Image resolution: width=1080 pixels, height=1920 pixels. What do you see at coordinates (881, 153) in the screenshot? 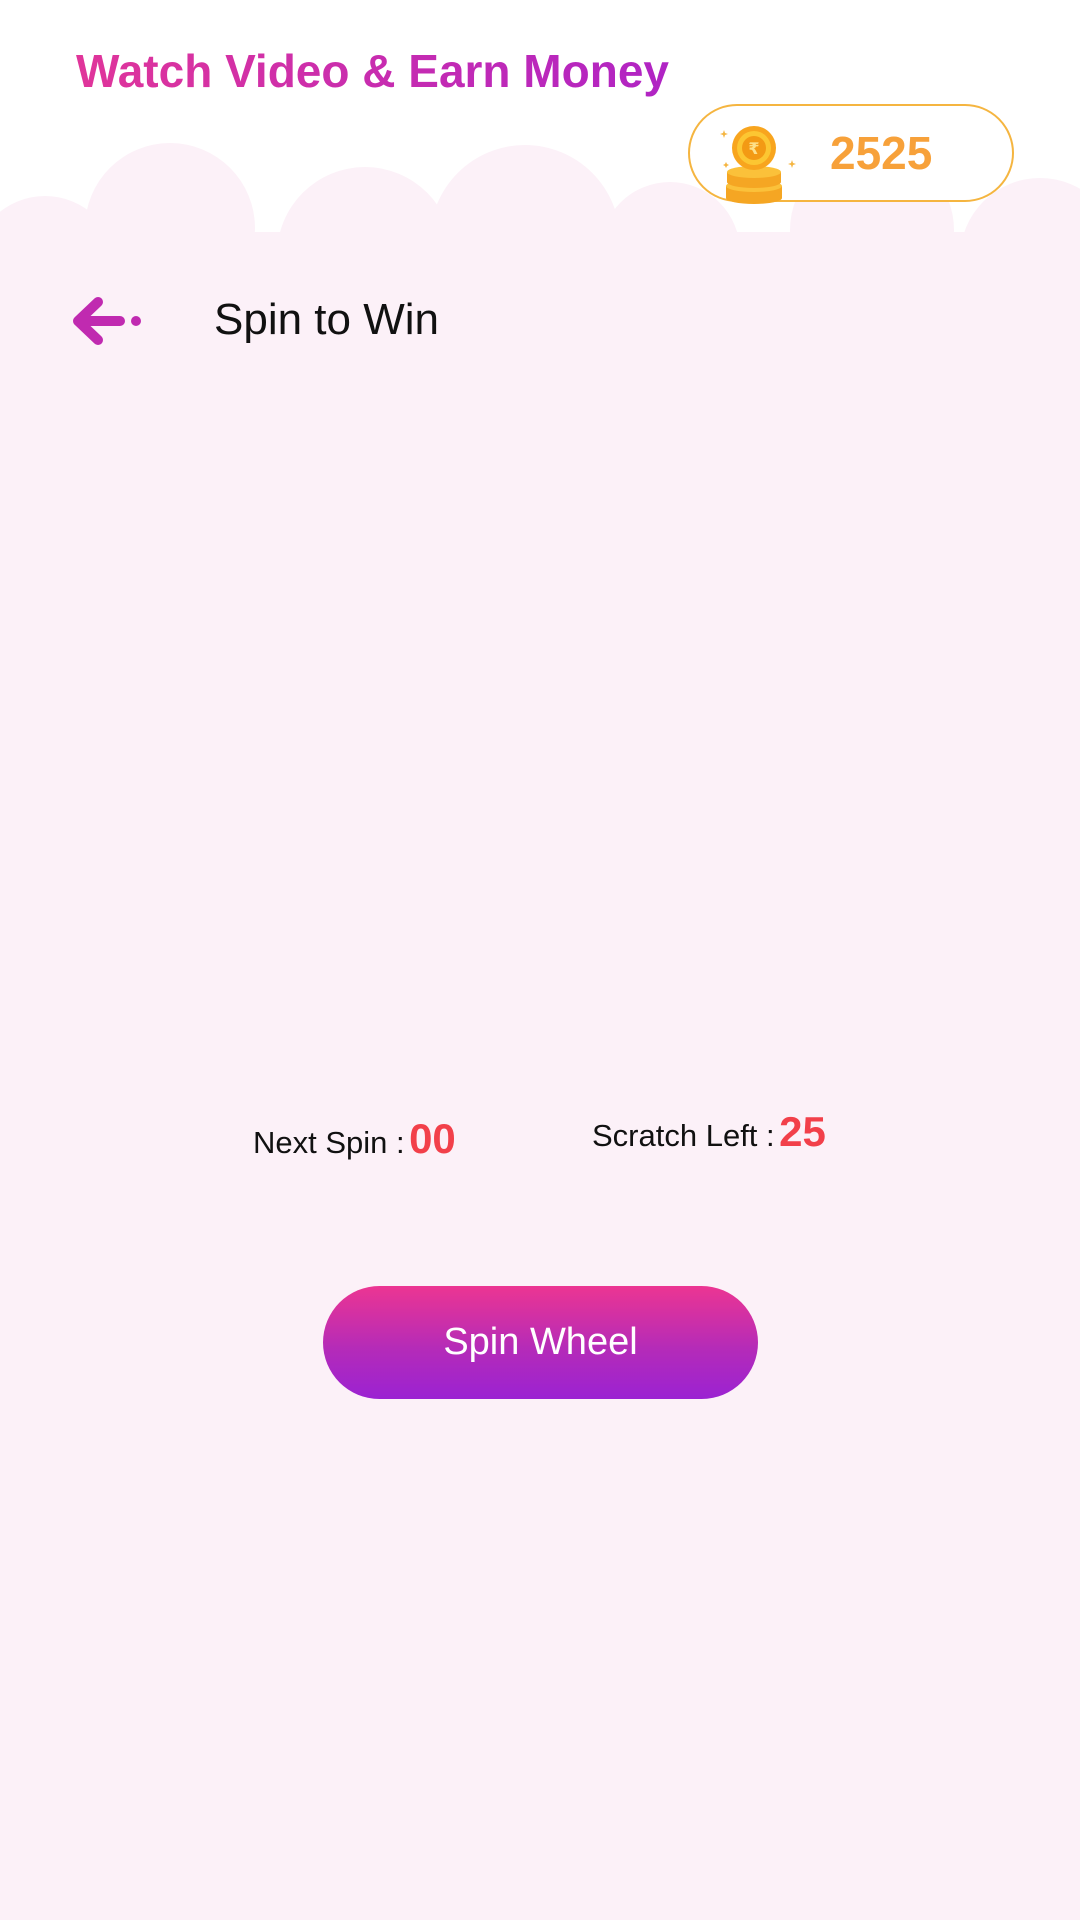
I see `coin-balance-value: 2525` at bounding box center [881, 153].